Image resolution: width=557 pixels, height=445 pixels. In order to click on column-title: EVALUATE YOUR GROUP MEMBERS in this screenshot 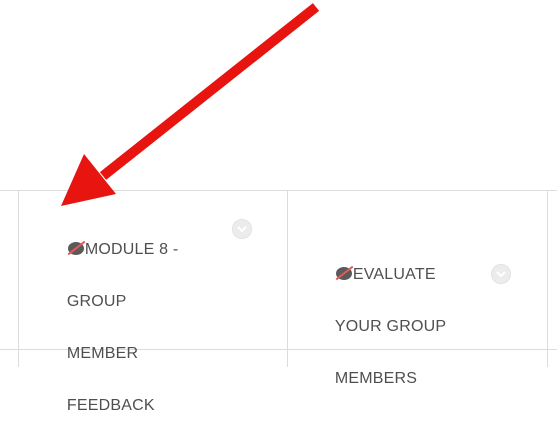, I will do `click(394, 327)`.